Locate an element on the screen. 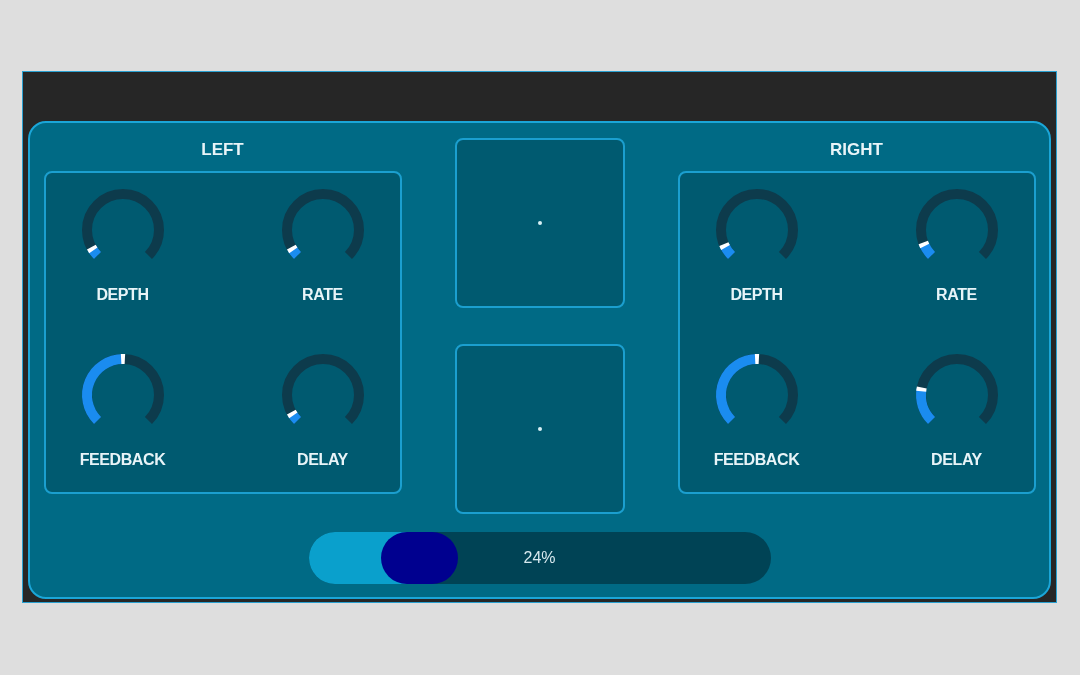 The height and width of the screenshot is (675, 1080). mix-slider: 24% is located at coordinates (539, 558).